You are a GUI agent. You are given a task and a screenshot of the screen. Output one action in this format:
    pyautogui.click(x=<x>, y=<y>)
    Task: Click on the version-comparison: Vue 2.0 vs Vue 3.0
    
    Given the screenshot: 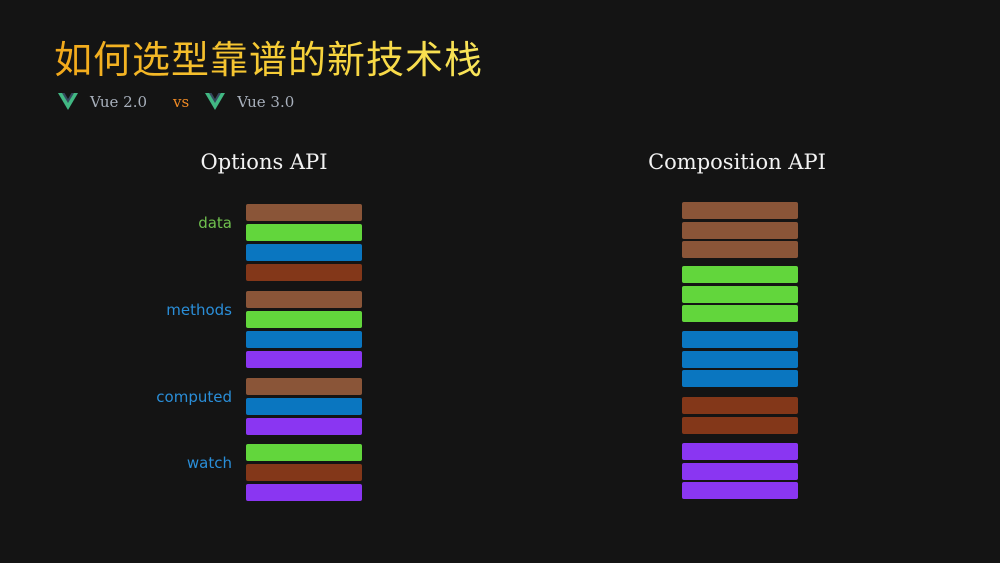 What is the action you would take?
    pyautogui.click(x=176, y=102)
    